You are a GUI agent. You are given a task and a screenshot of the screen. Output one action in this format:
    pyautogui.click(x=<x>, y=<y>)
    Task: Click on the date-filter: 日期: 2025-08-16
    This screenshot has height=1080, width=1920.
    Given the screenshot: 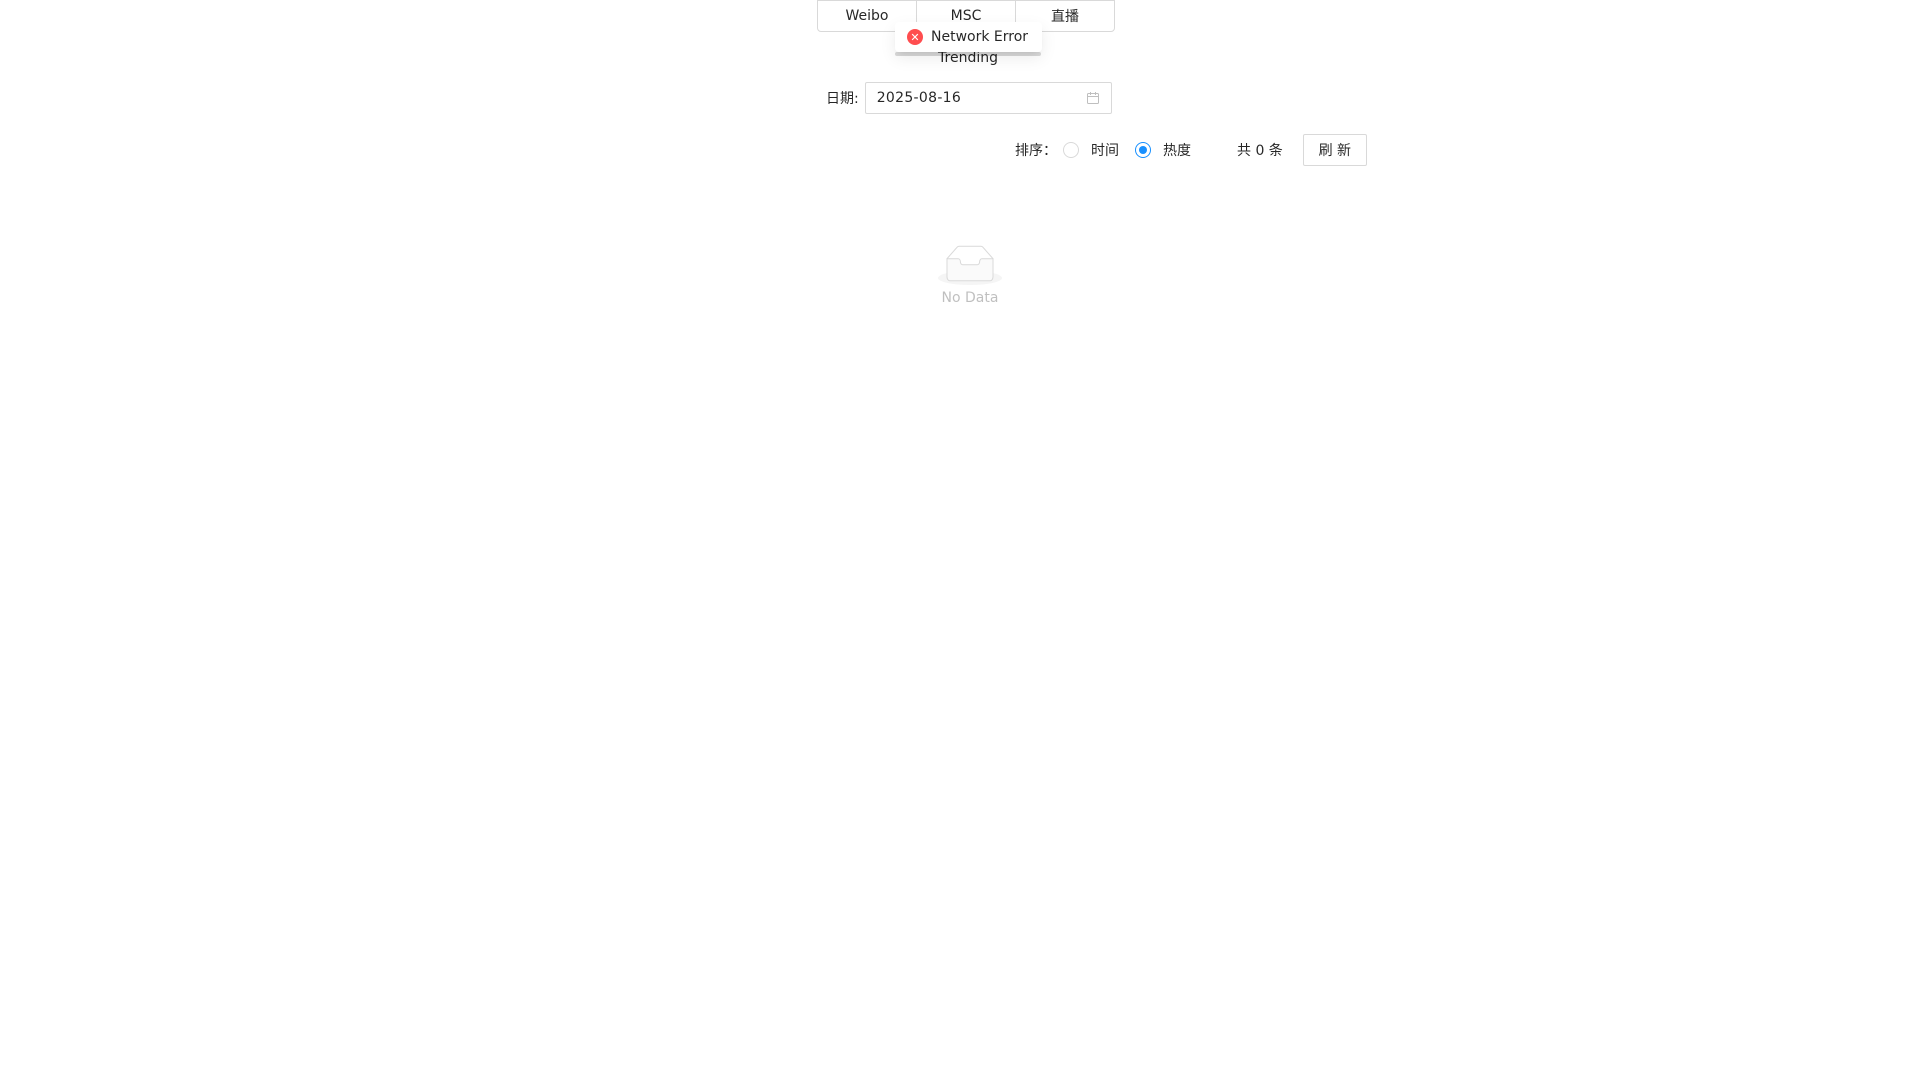 What is the action you would take?
    pyautogui.click(x=969, y=98)
    